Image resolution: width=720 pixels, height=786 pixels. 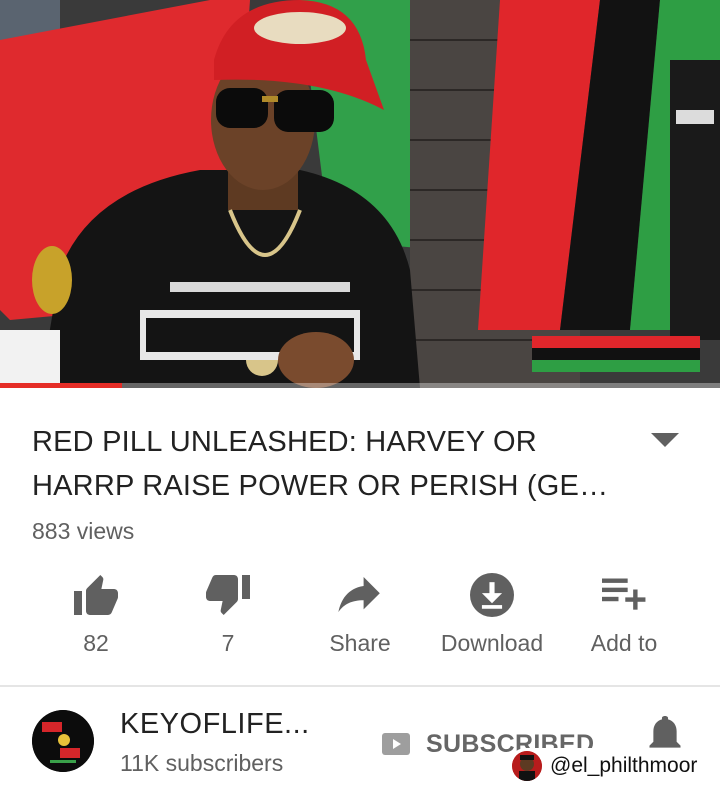 What do you see at coordinates (96, 643) in the screenshot?
I see `like-count: 82` at bounding box center [96, 643].